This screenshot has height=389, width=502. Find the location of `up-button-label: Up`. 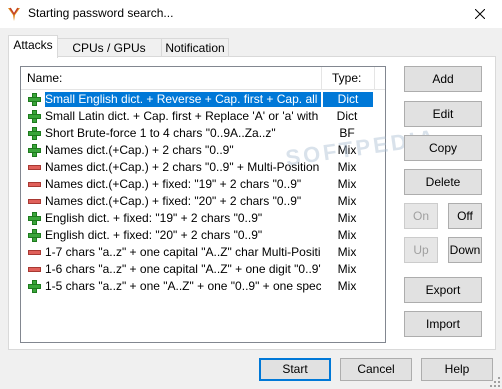

up-button-label: Up is located at coordinates (421, 250).